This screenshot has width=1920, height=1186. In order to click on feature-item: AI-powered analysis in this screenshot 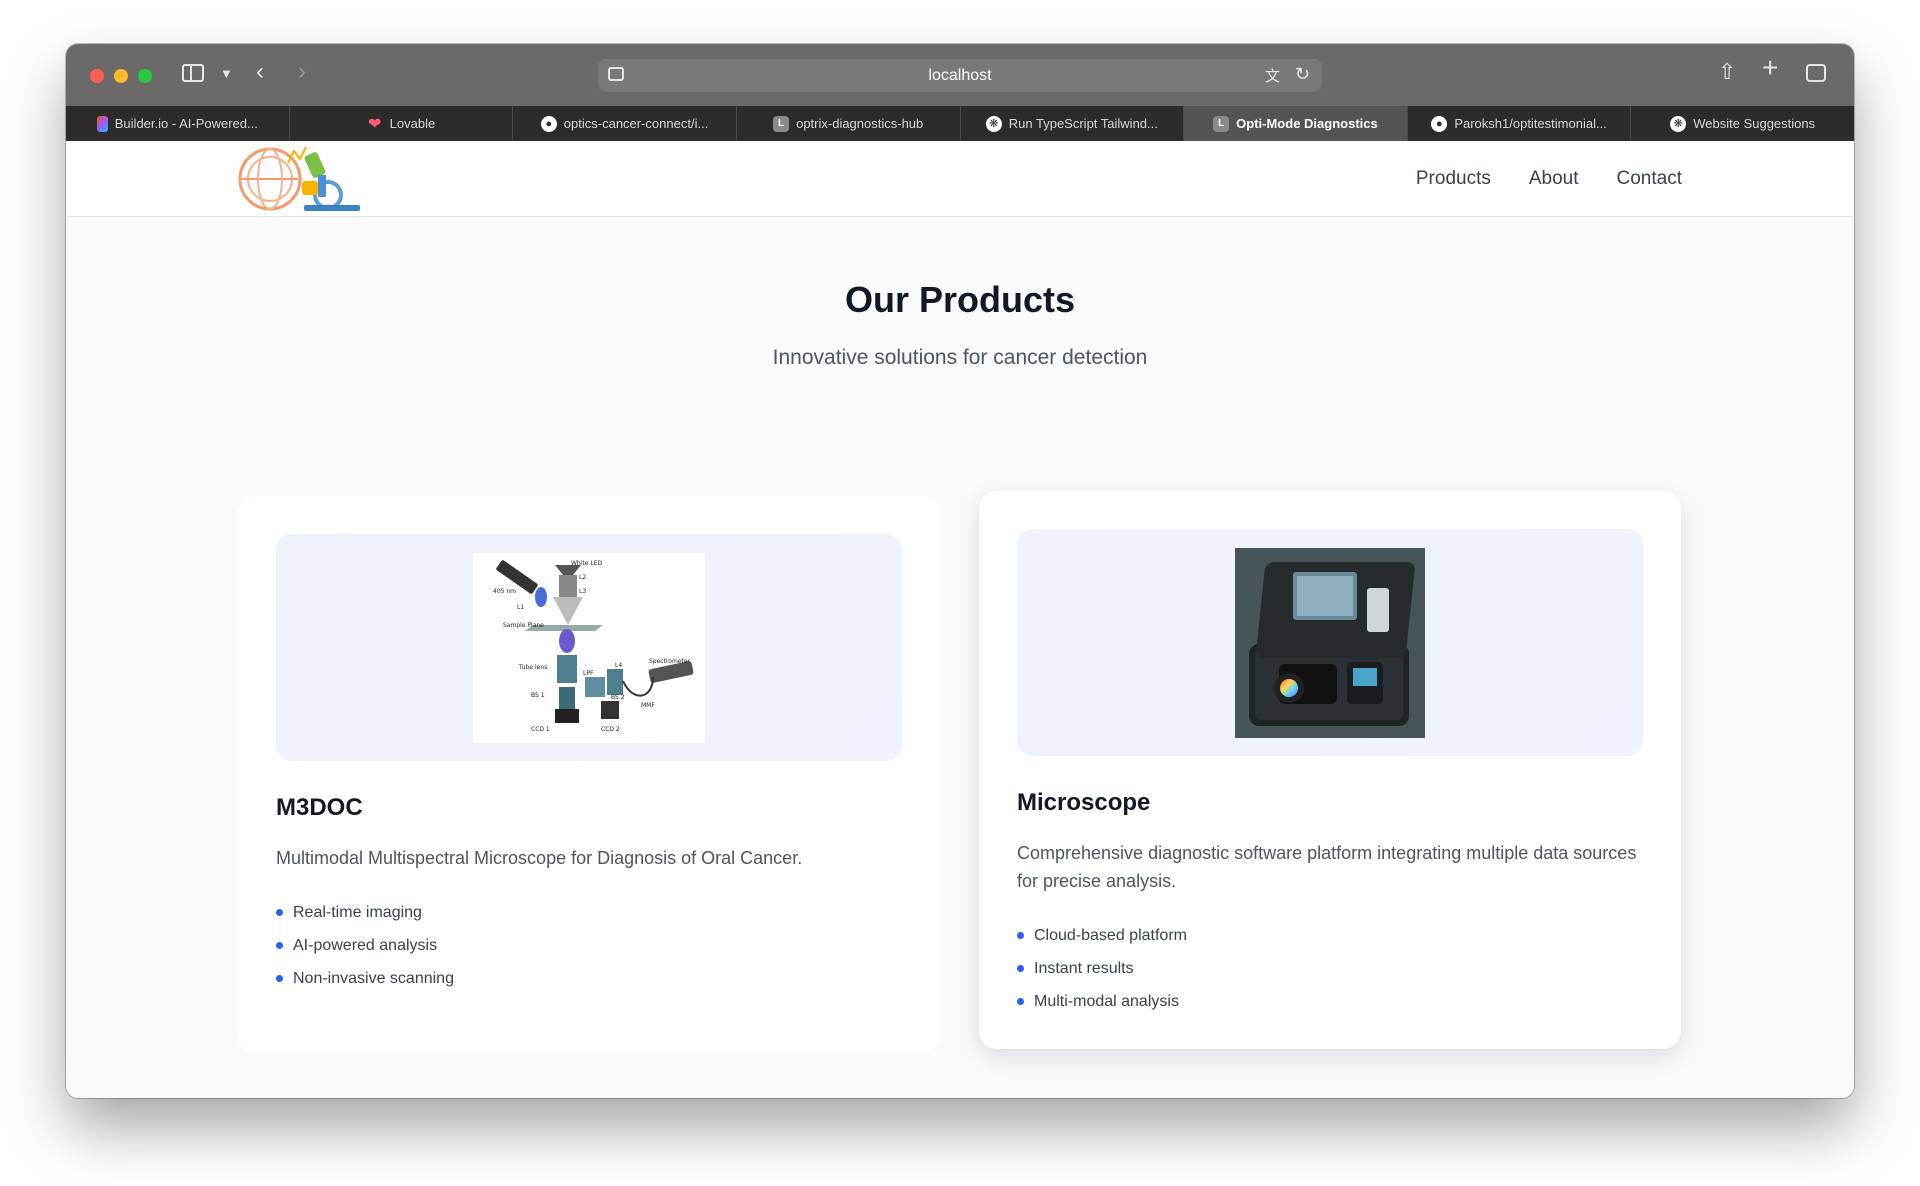, I will do `click(589, 945)`.